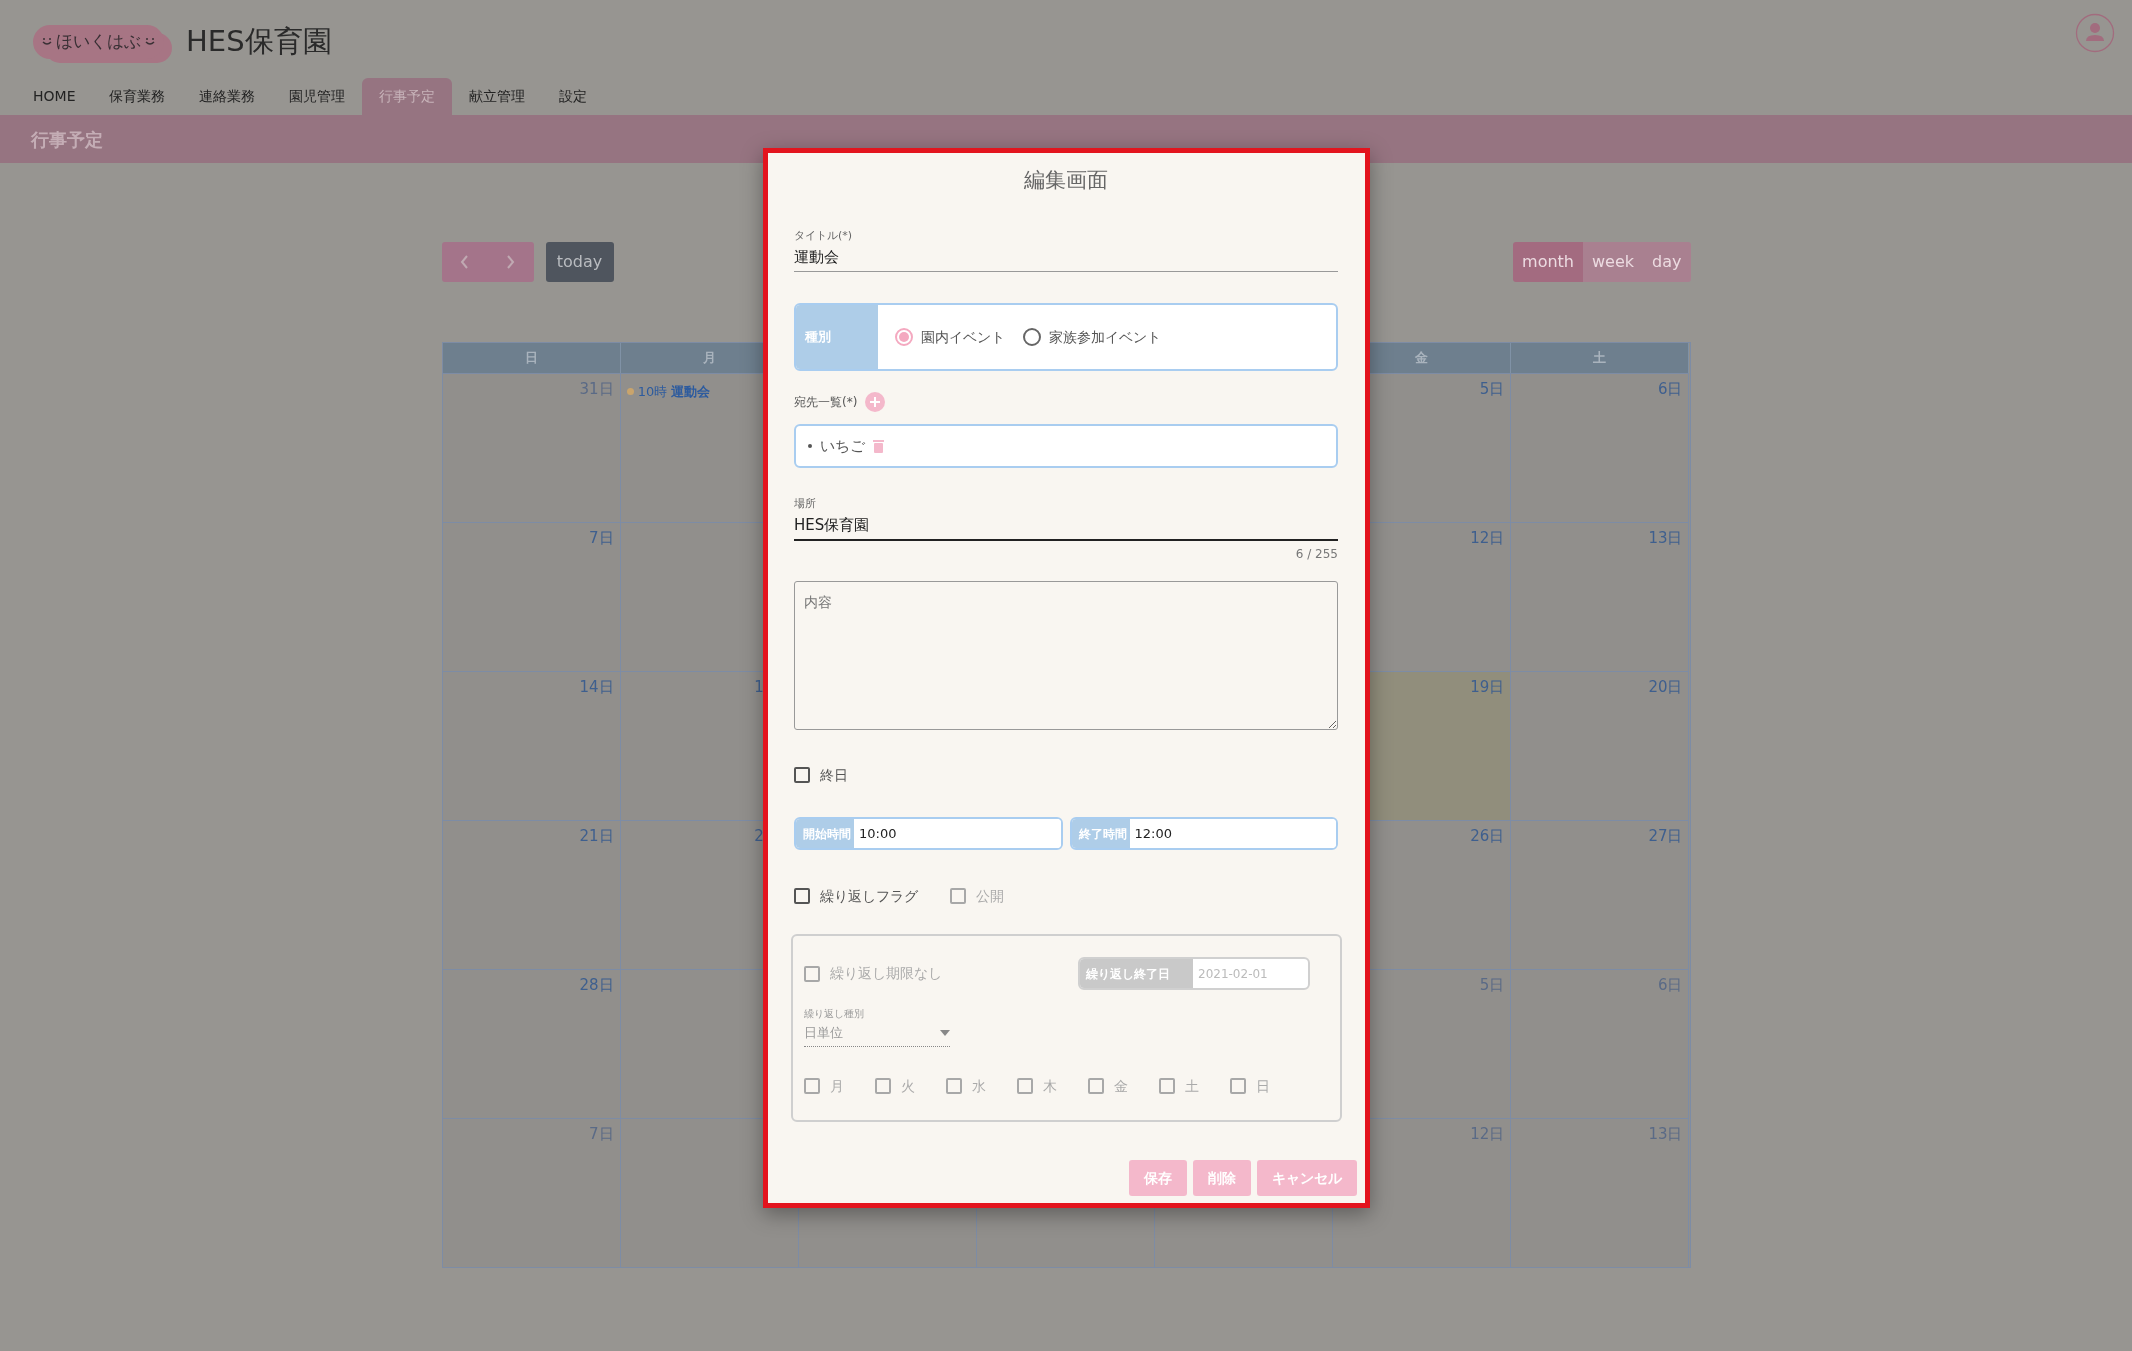 This screenshot has height=1351, width=2132. I want to click on content-textarea: 内容, so click(1066, 655).